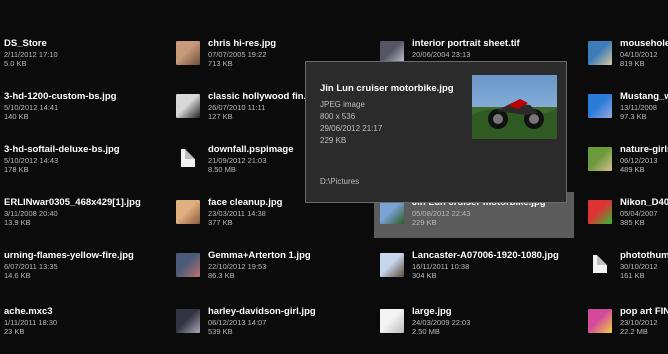 The width and height of the screenshot is (668, 354). Describe the element at coordinates (69, 255) in the screenshot. I see `file-name: urning-flames-yellow-fire.jpg` at that location.